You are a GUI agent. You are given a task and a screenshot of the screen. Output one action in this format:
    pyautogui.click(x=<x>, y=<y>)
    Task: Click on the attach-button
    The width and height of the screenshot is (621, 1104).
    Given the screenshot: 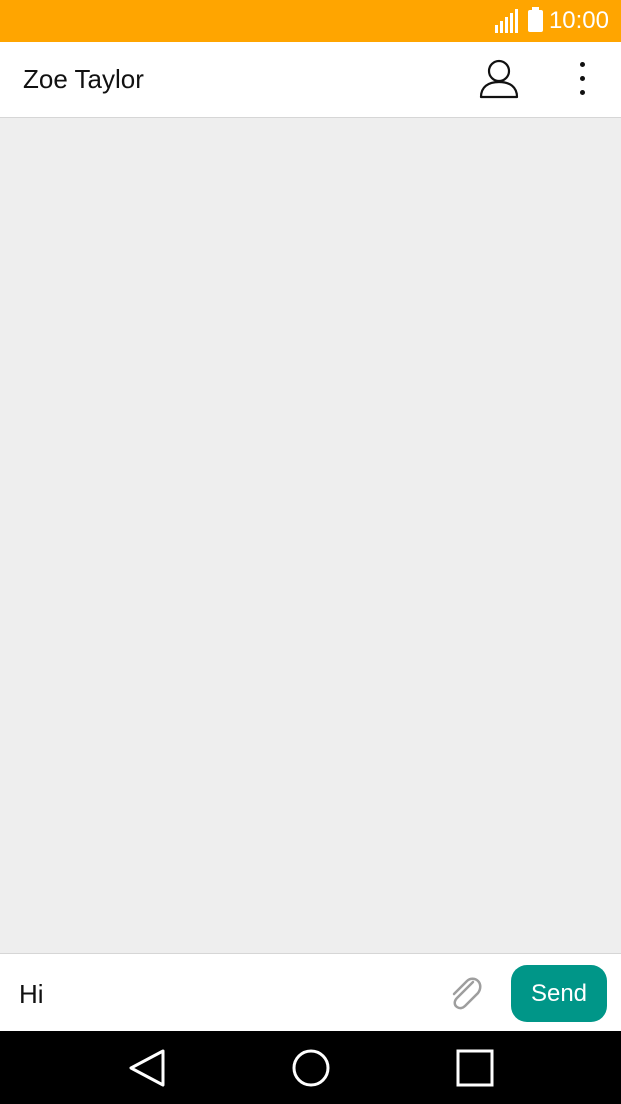 What is the action you would take?
    pyautogui.click(x=464, y=993)
    